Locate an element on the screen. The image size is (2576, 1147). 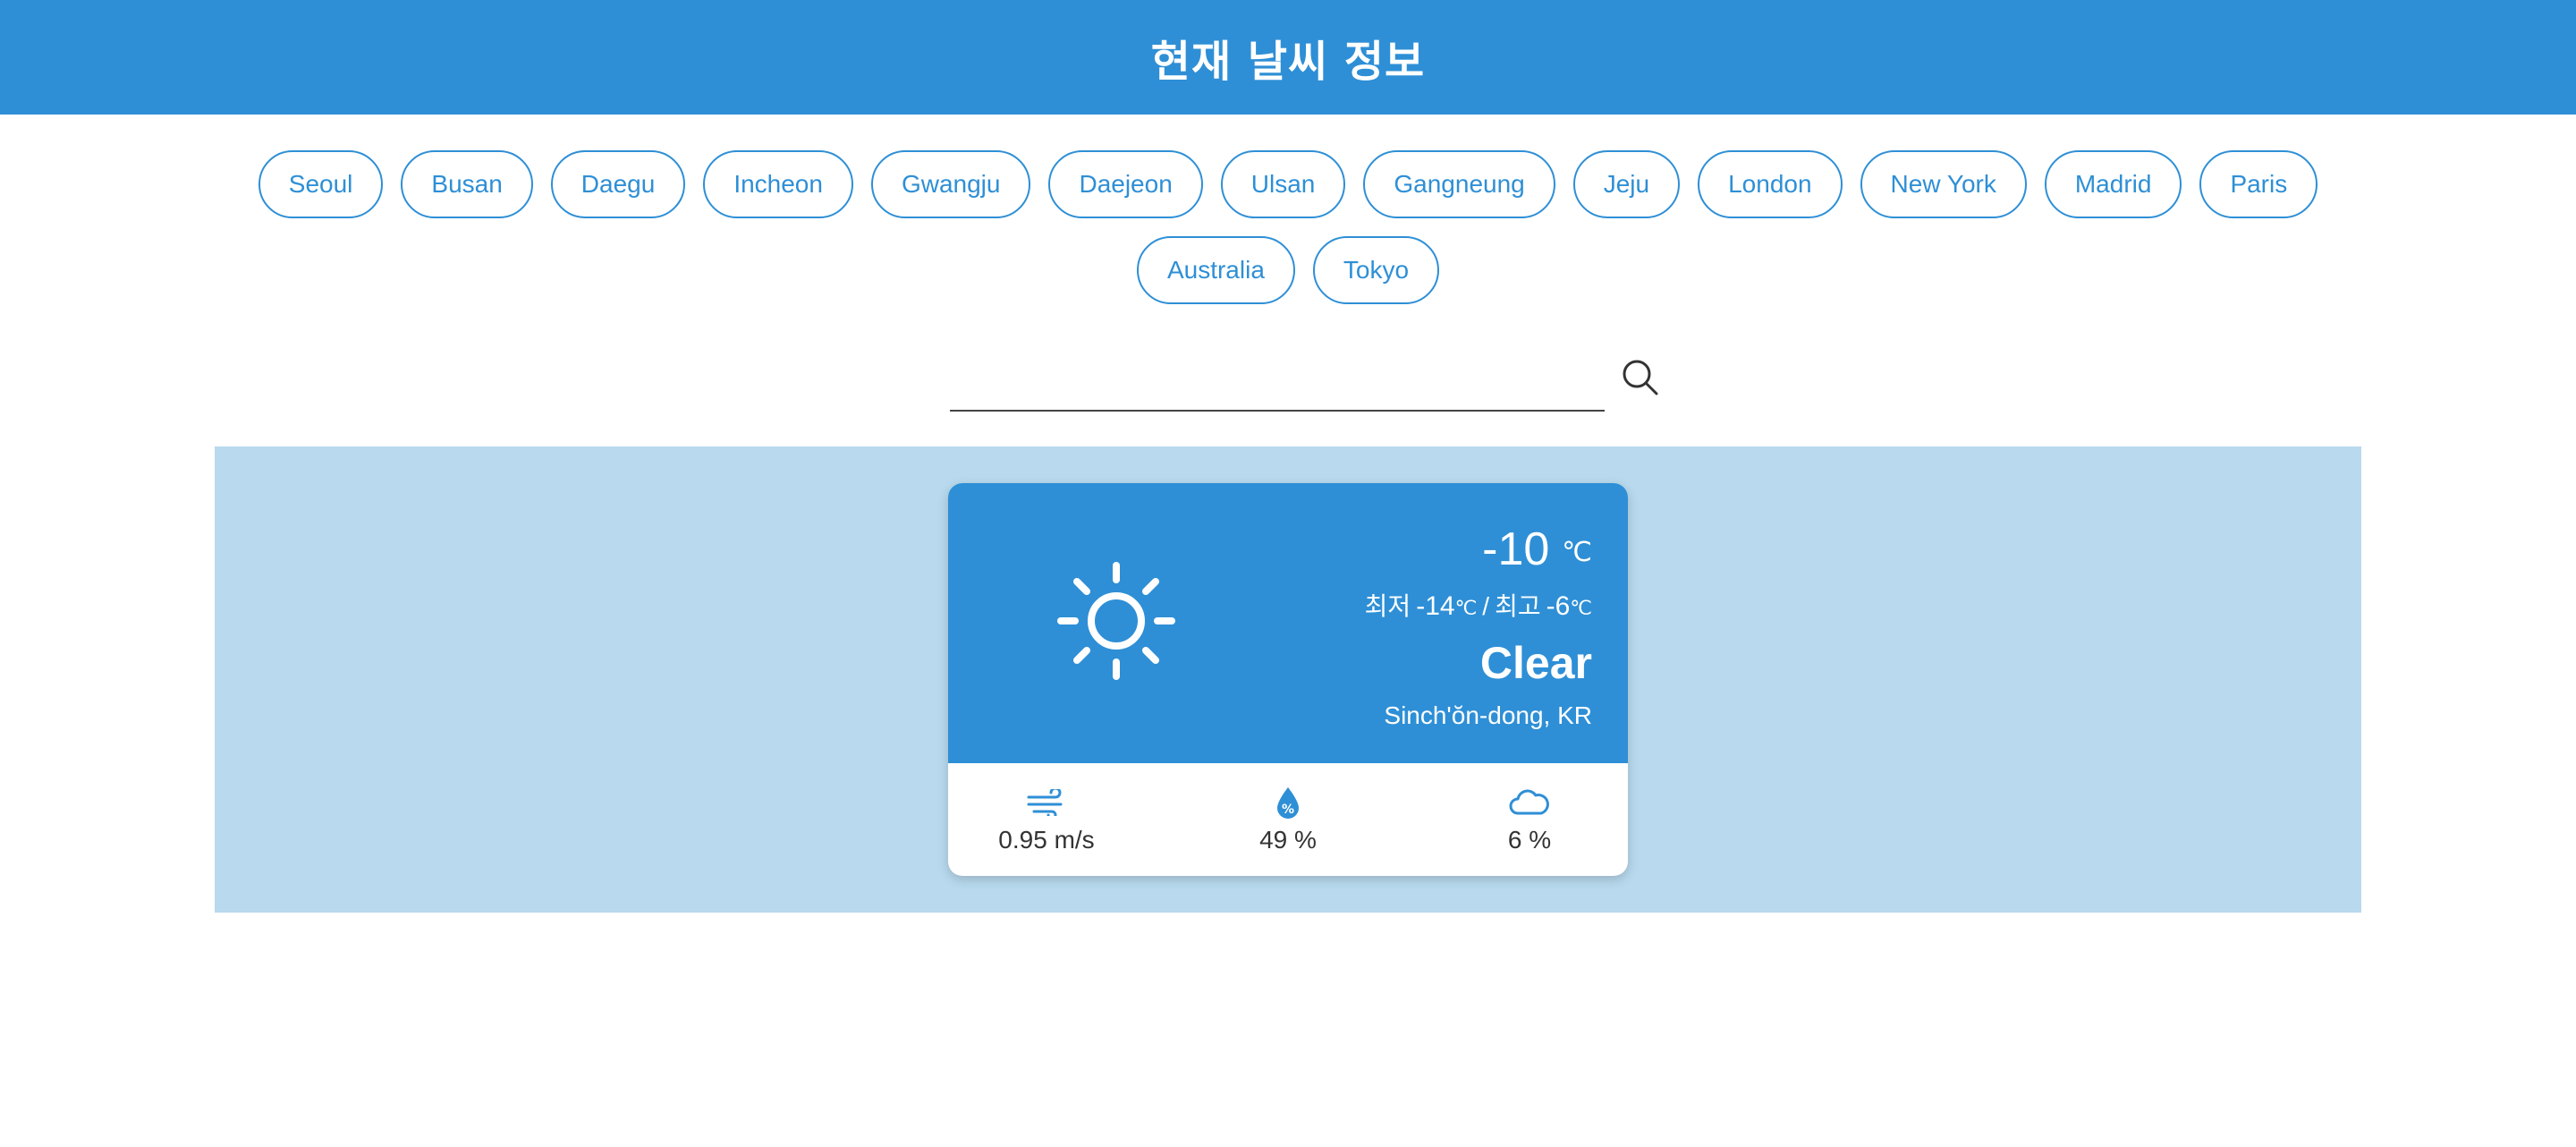
current-temperature: -10 ℃ is located at coordinates (1478, 549).